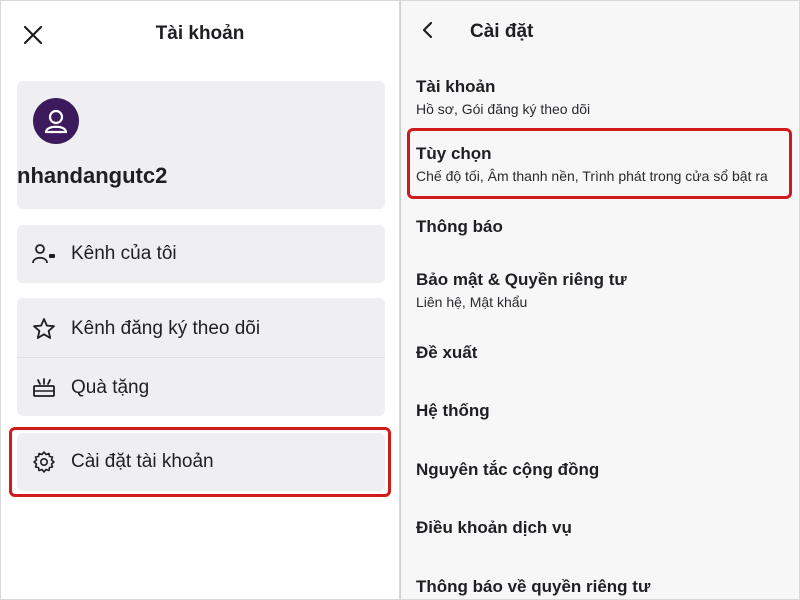 The width and height of the screenshot is (800, 600). I want to click on gifts-label: Quà tặng, so click(110, 387).